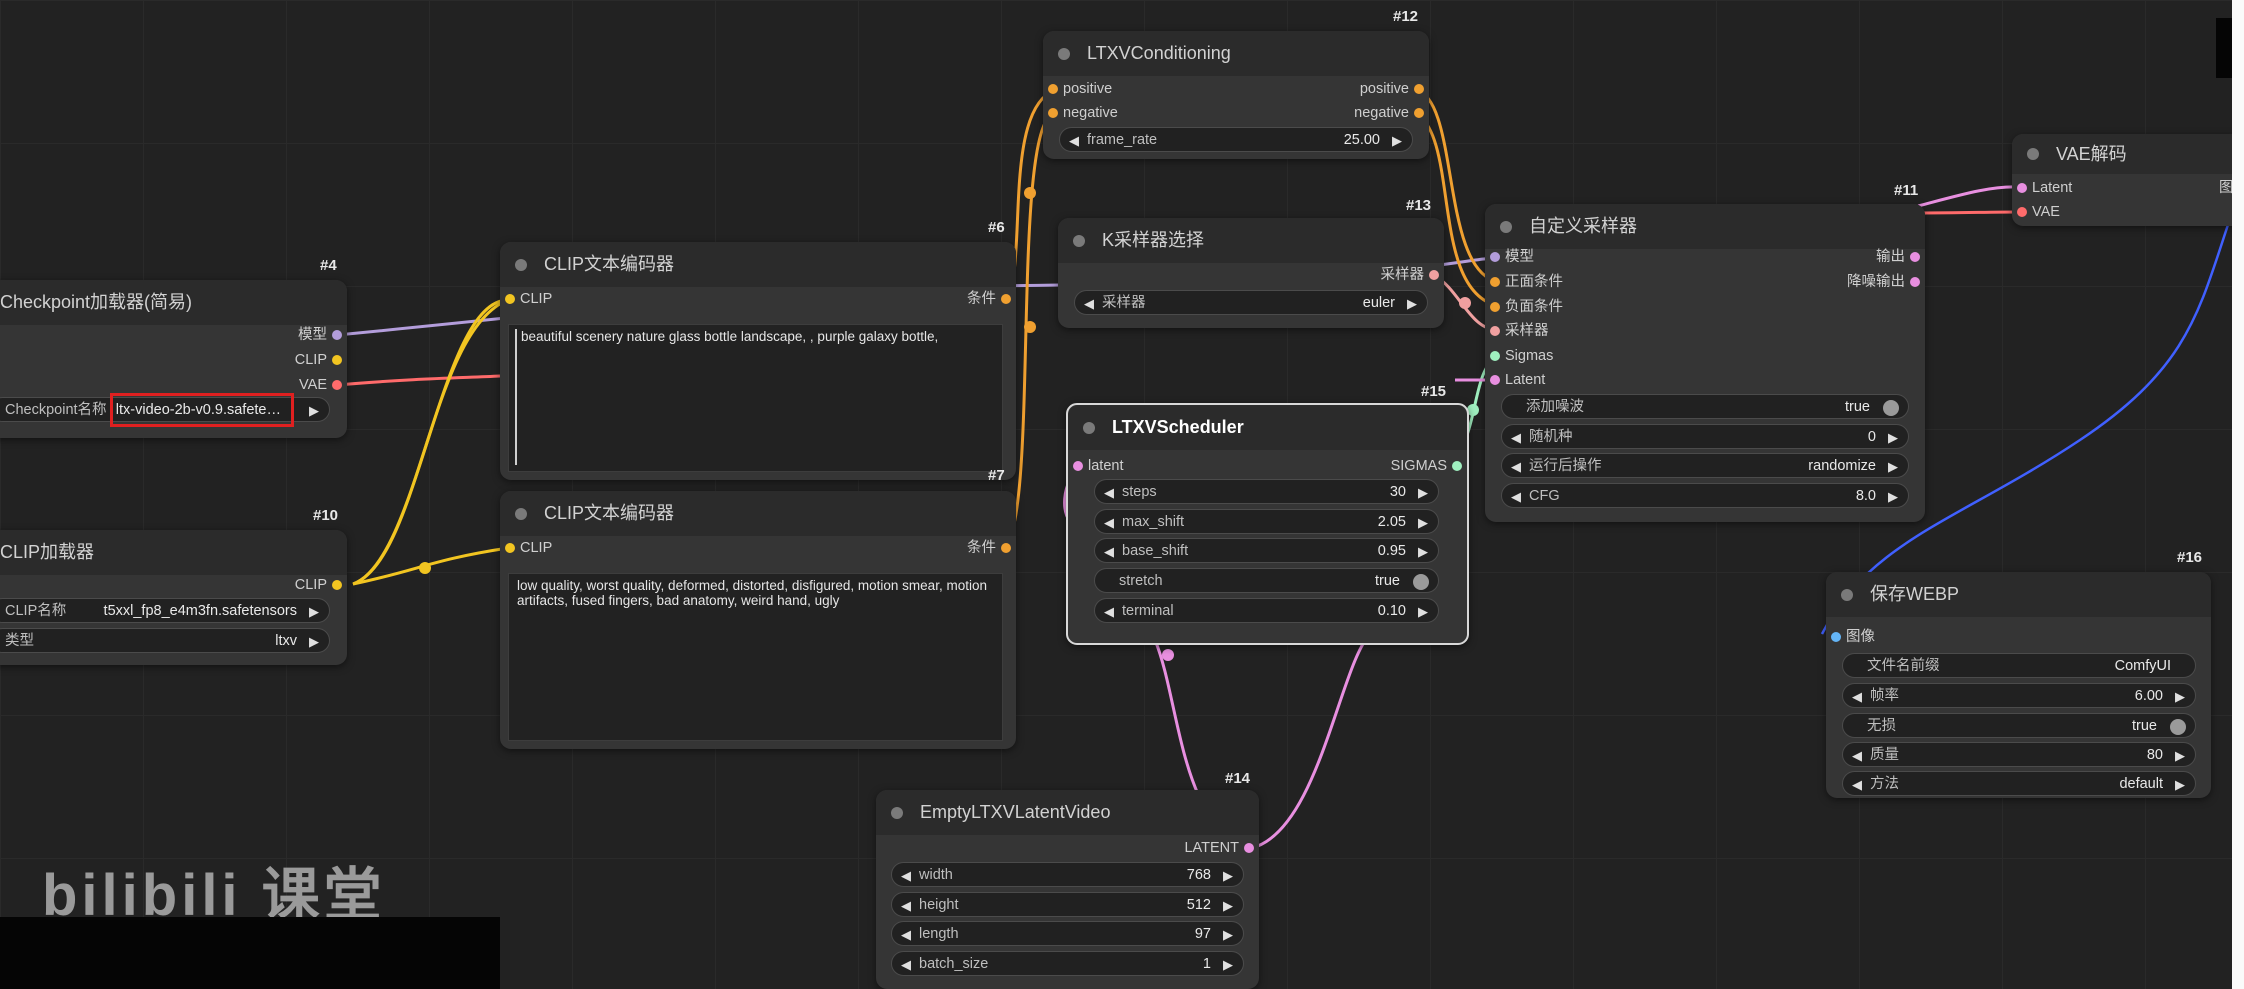  What do you see at coordinates (1266, 580) in the screenshot?
I see `widget-stretch: stretch true` at bounding box center [1266, 580].